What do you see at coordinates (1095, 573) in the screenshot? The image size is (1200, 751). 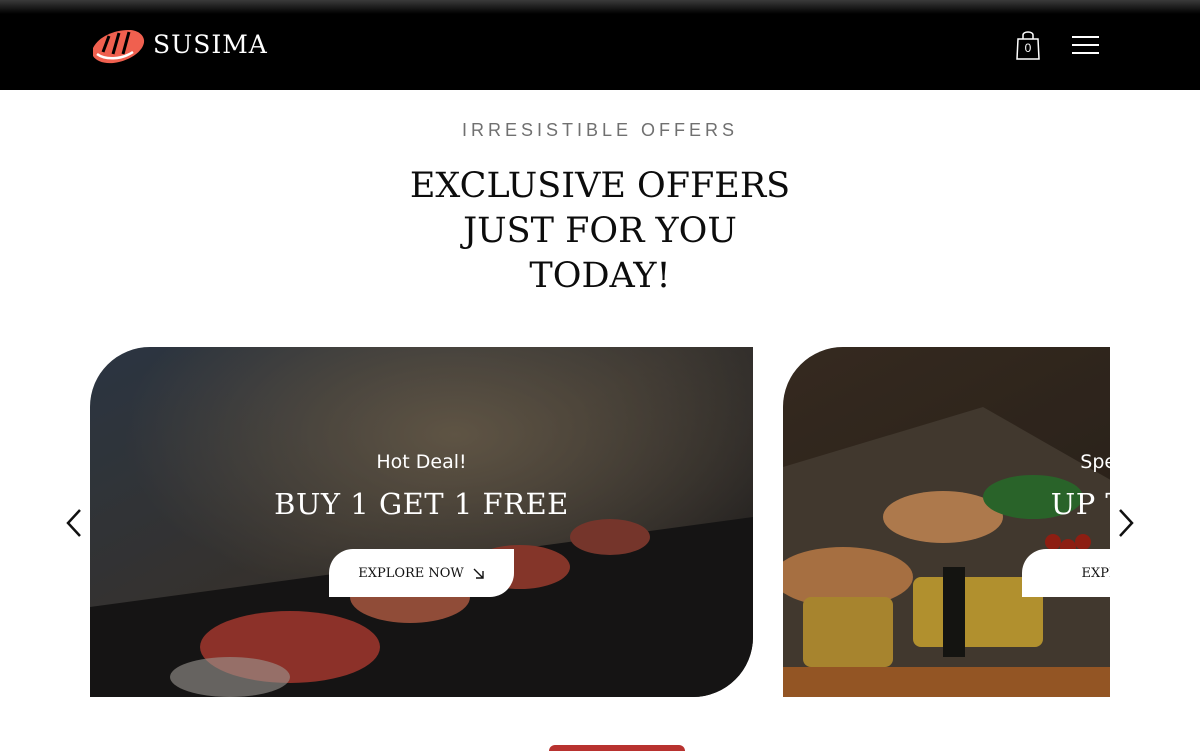 I see `button-label: EXPLORE` at bounding box center [1095, 573].